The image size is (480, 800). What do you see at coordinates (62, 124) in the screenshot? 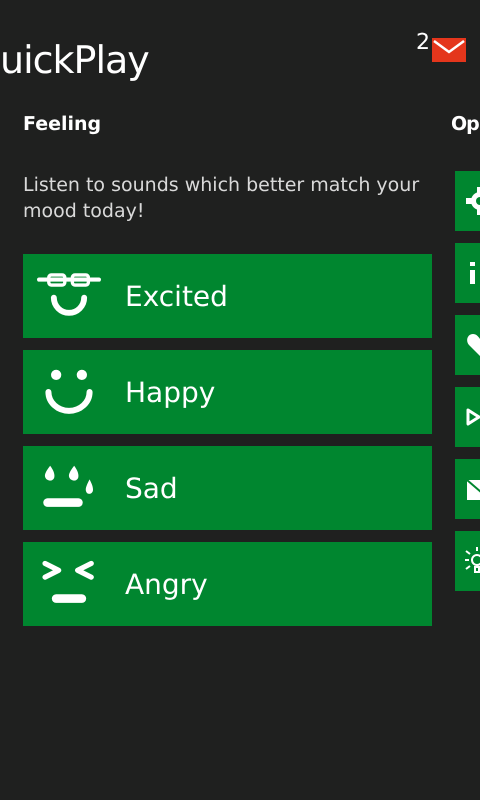
I see `section-header: Feeling` at bounding box center [62, 124].